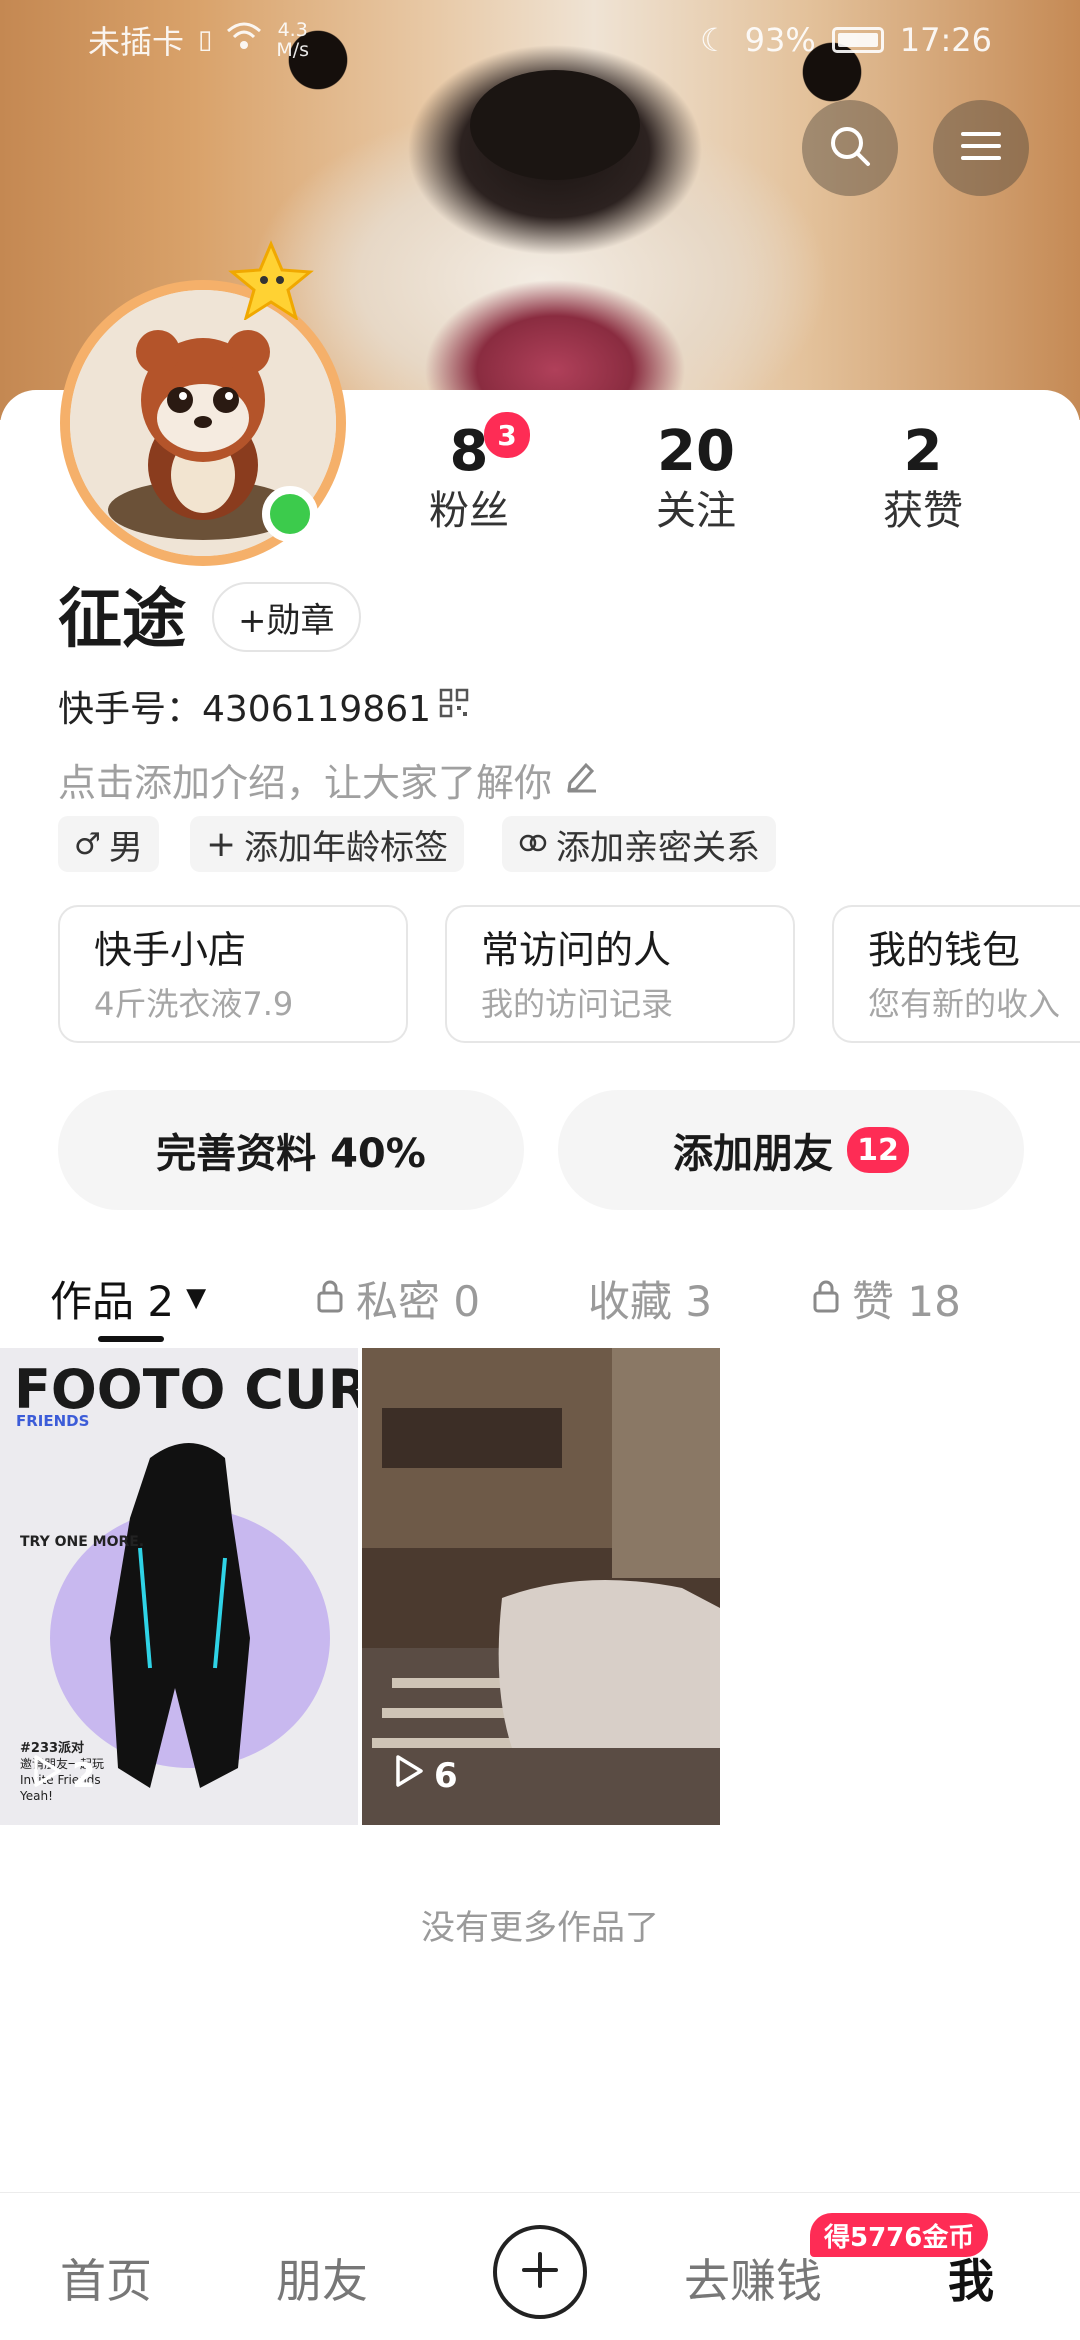  What do you see at coordinates (244, 40) in the screenshot?
I see `wifi-icon` at bounding box center [244, 40].